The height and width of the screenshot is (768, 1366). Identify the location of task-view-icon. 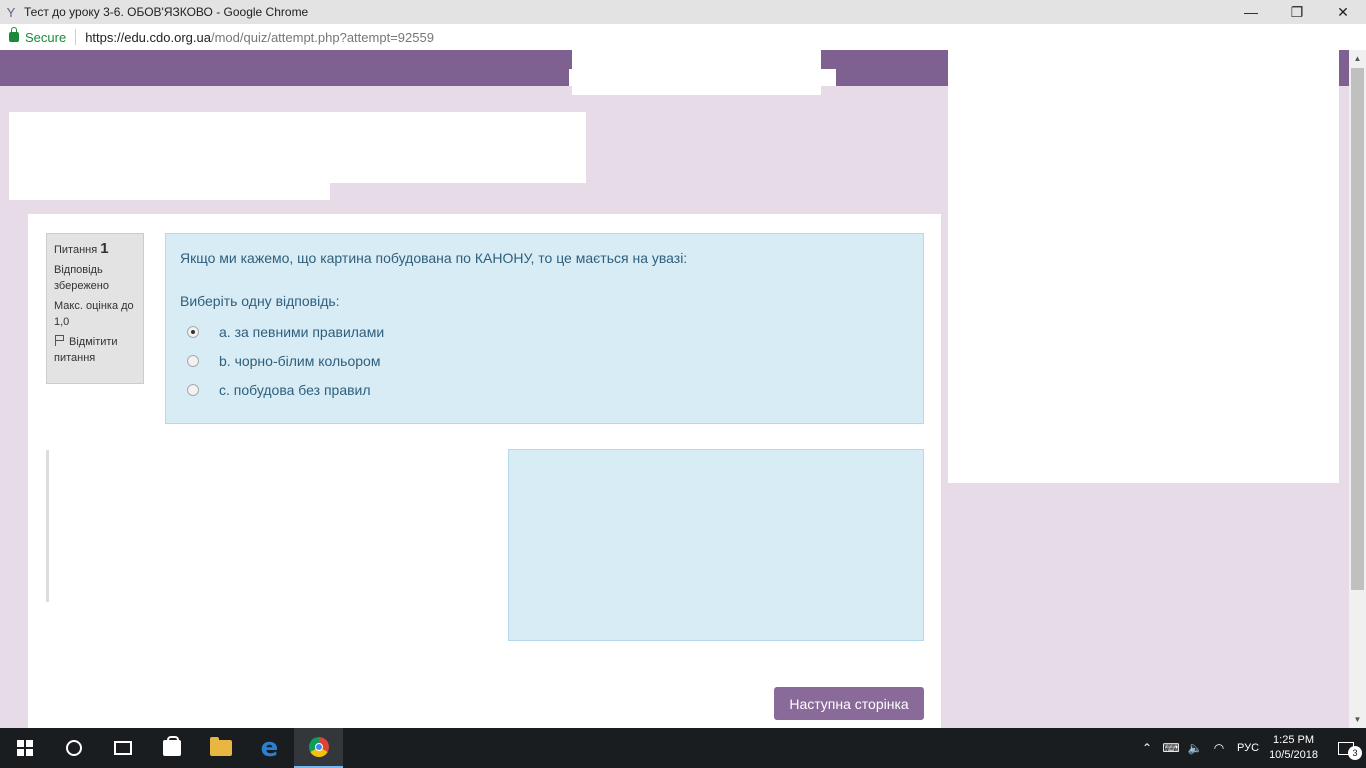
(122, 748).